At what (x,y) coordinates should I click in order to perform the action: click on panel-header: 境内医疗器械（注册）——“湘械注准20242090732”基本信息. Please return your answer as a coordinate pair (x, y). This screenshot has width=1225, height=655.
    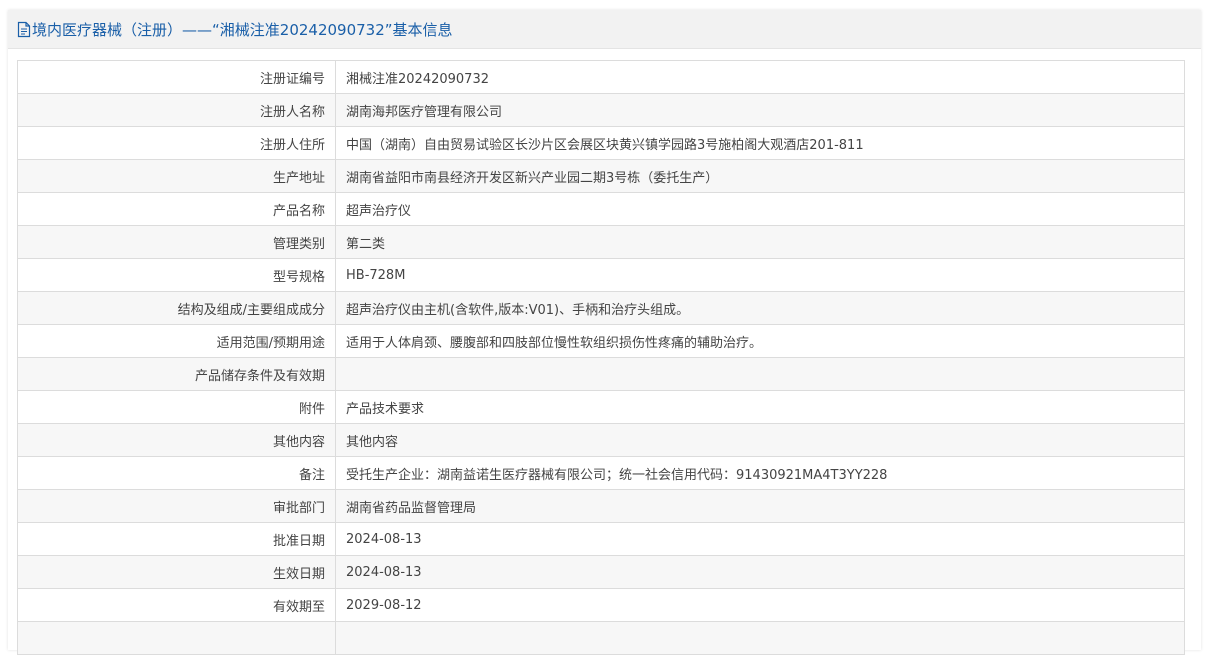
    Looking at the image, I should click on (604, 29).